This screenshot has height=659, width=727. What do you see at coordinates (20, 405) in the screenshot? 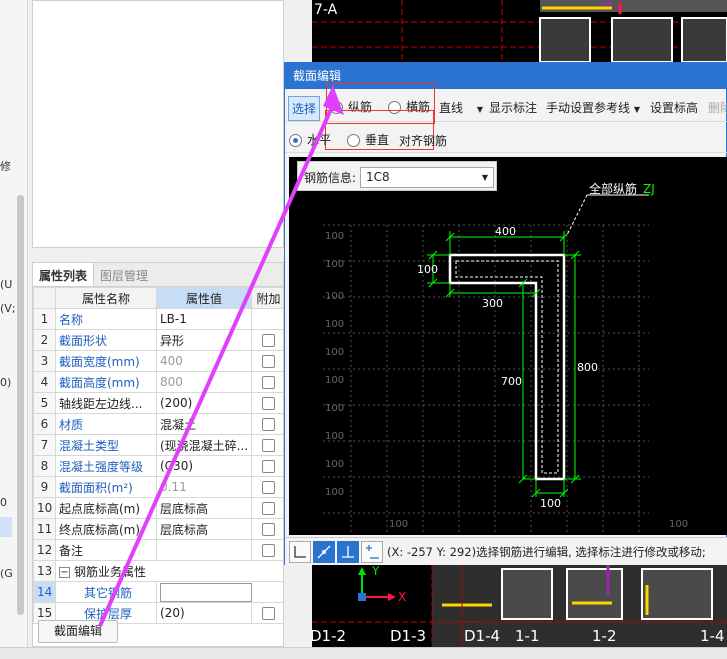
I see `strip-scrollbar` at bounding box center [20, 405].